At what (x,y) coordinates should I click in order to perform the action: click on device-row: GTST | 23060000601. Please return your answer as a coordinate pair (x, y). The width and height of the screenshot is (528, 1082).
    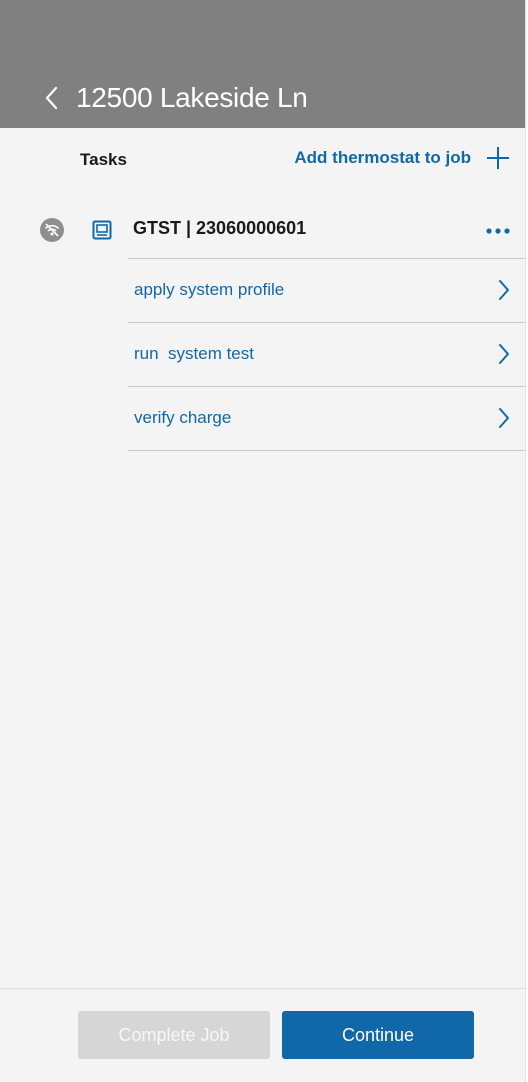
    Looking at the image, I should click on (262, 230).